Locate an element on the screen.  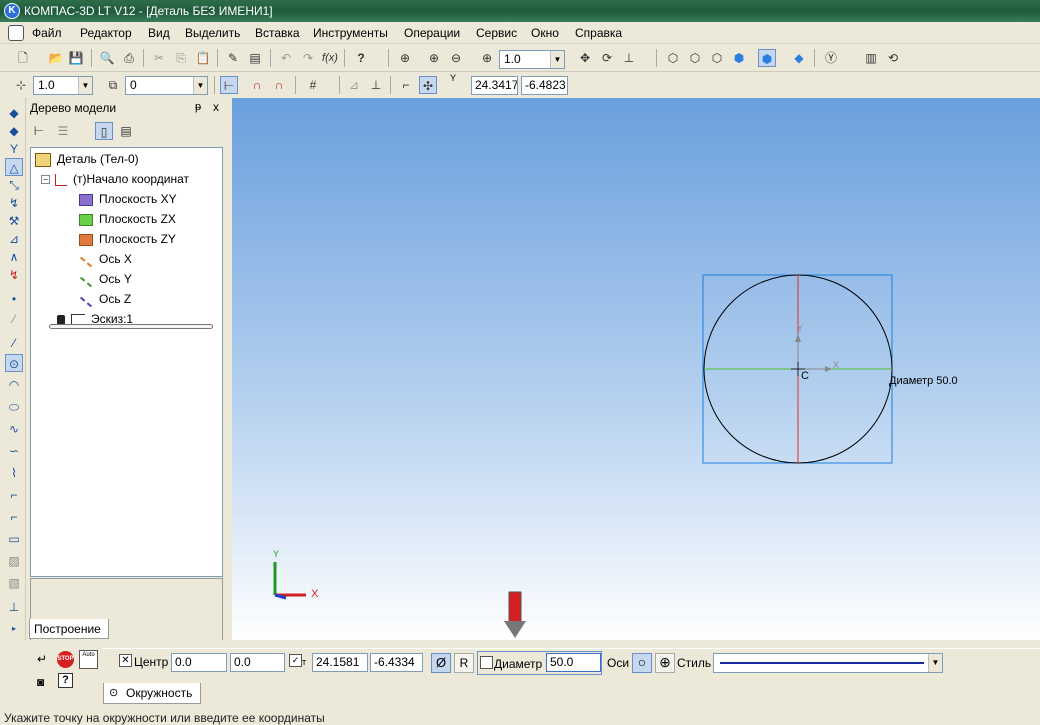
layer-icon: ⧉ is located at coordinates (113, 85).